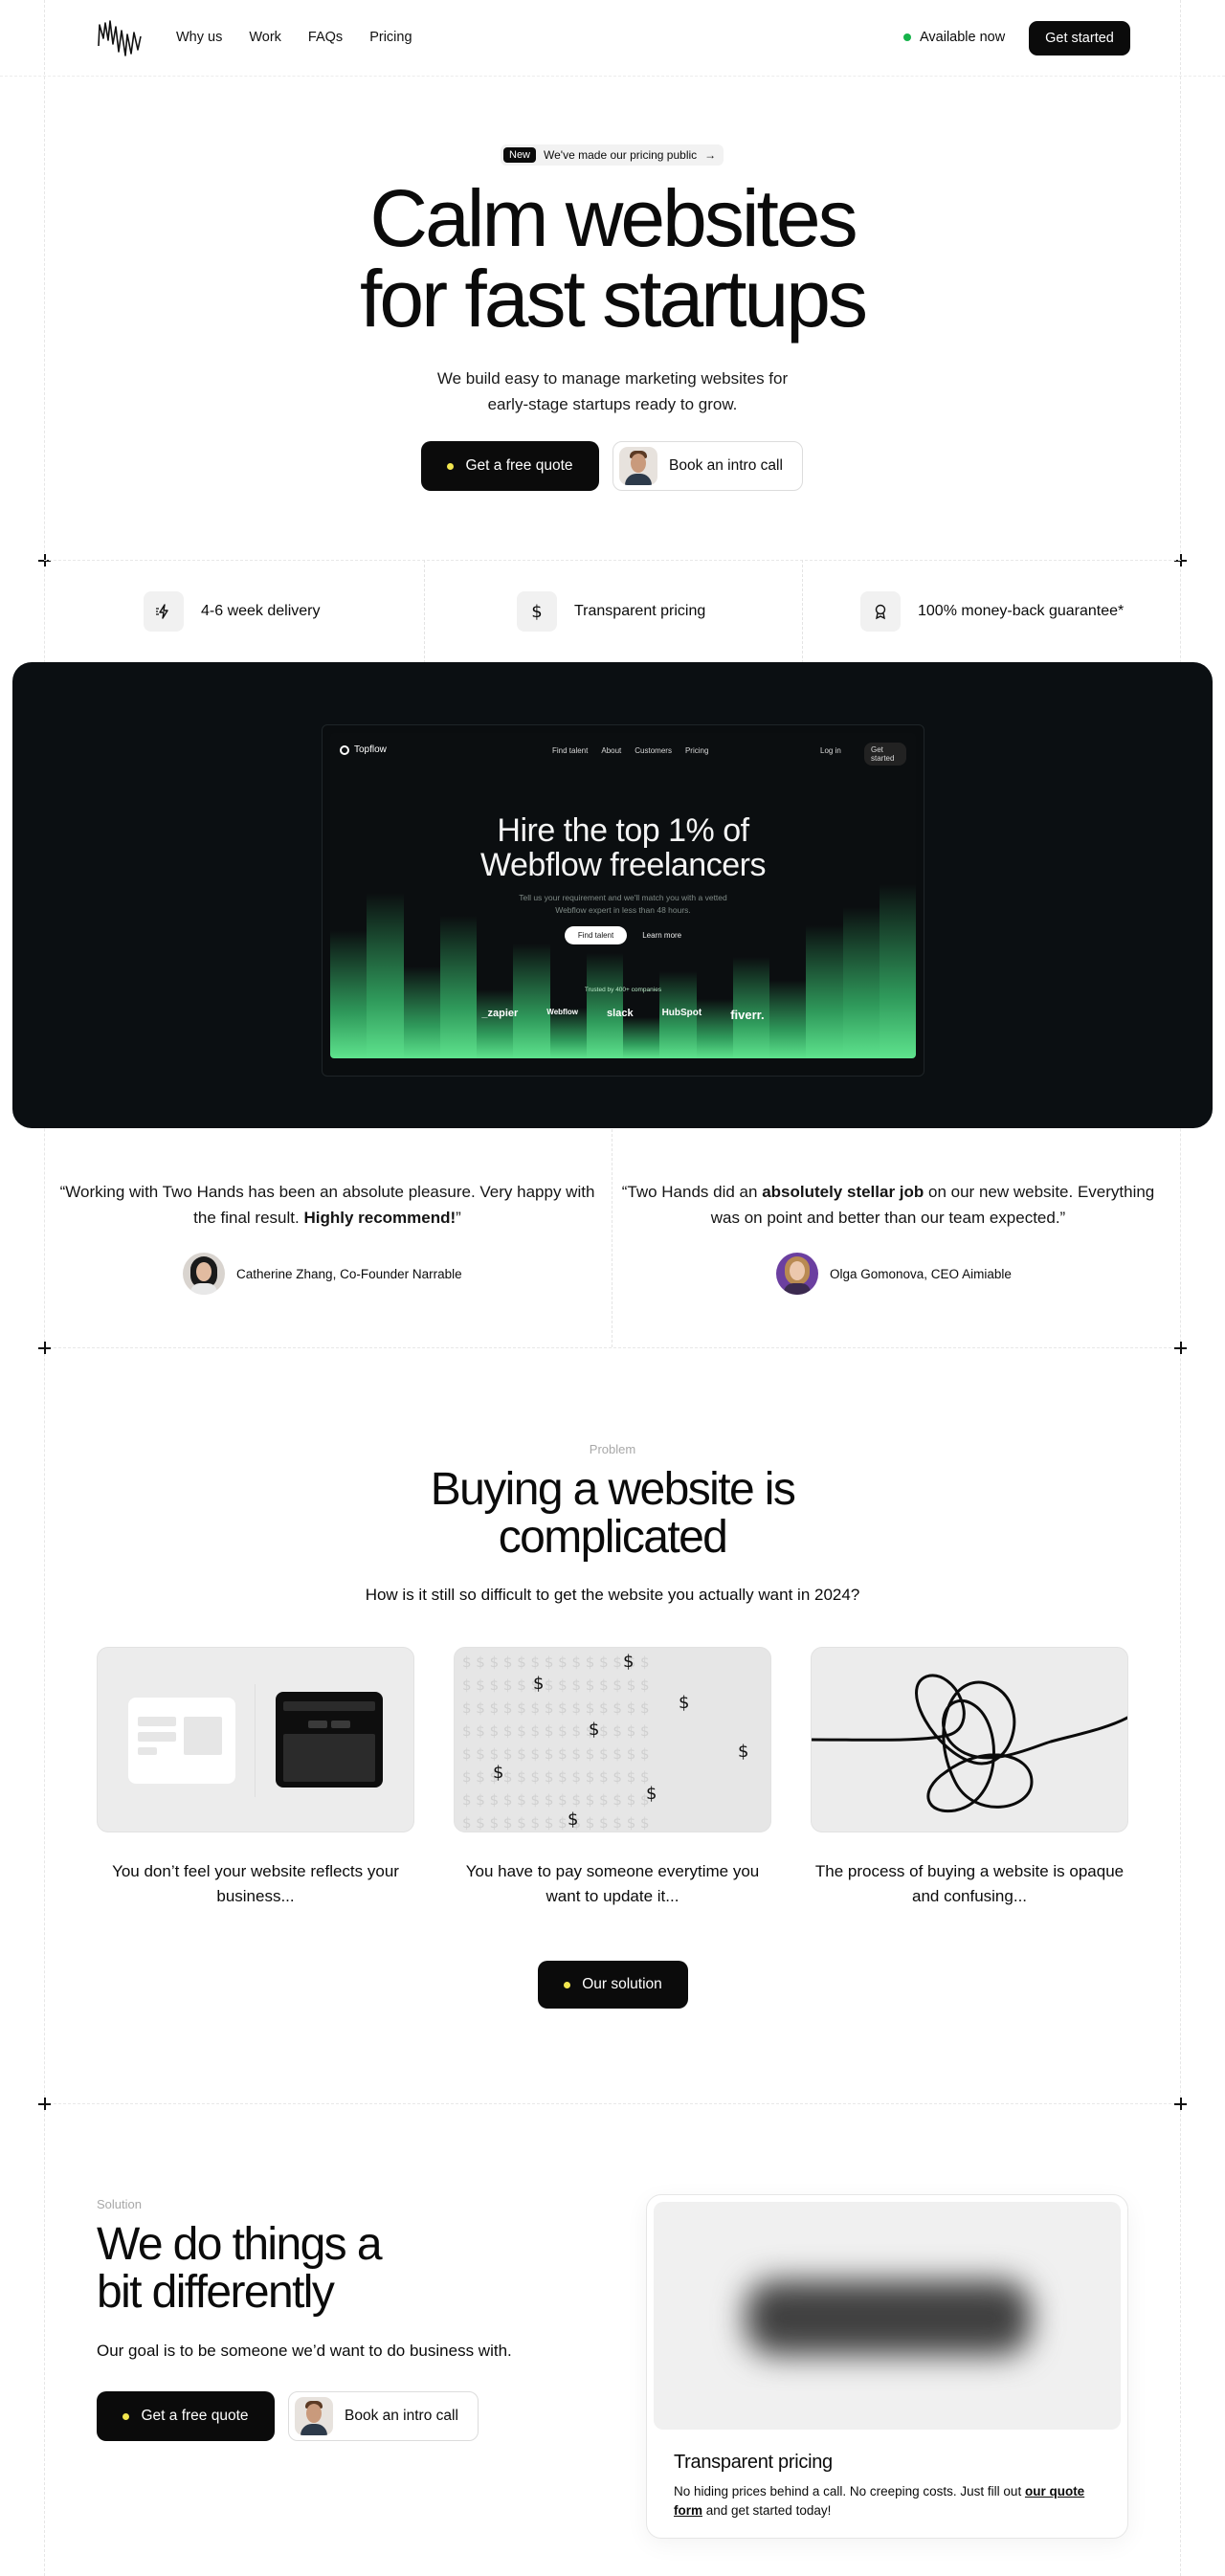 Image resolution: width=1225 pixels, height=2576 pixels. What do you see at coordinates (992, 611) in the screenshot?
I see `feature-guarantee: 100% money-back guarantee*` at bounding box center [992, 611].